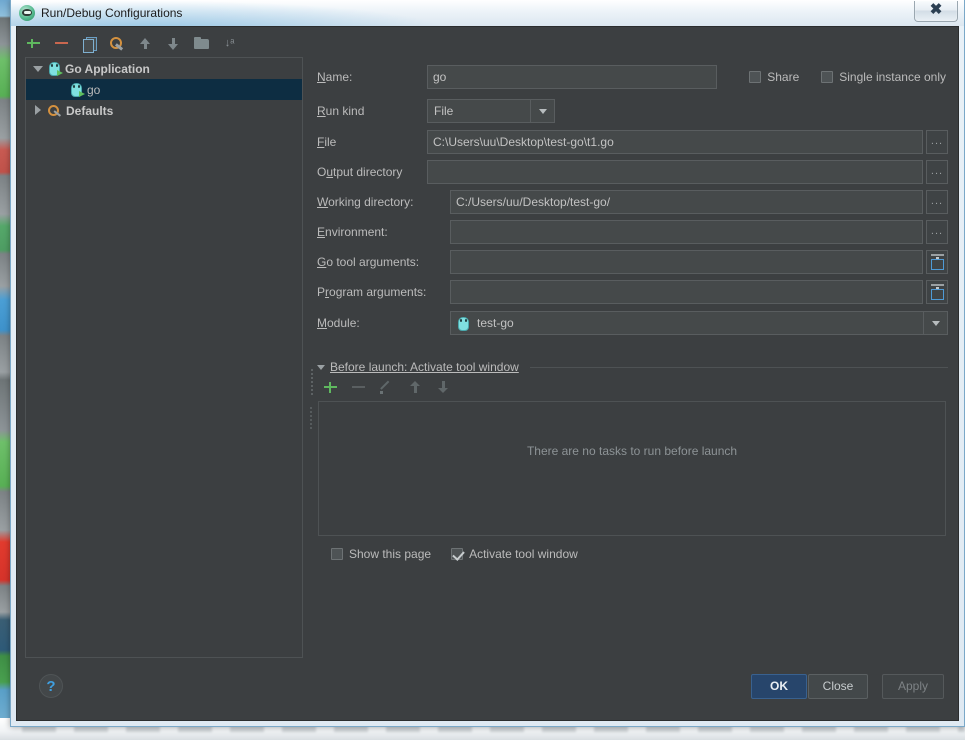 Image resolution: width=965 pixels, height=740 pixels. What do you see at coordinates (424, 367) in the screenshot?
I see `before-launch-title: Before launch: Activate tool window` at bounding box center [424, 367].